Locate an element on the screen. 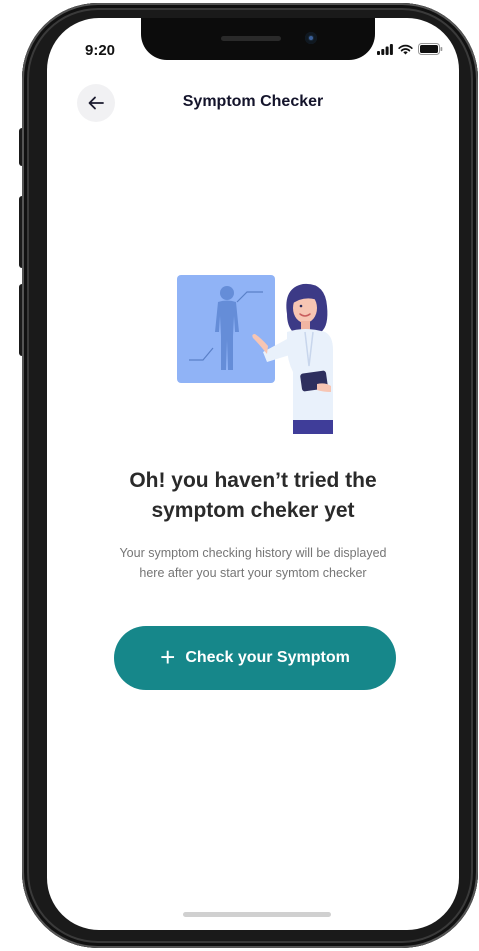  wifi-icon is located at coordinates (405, 49).